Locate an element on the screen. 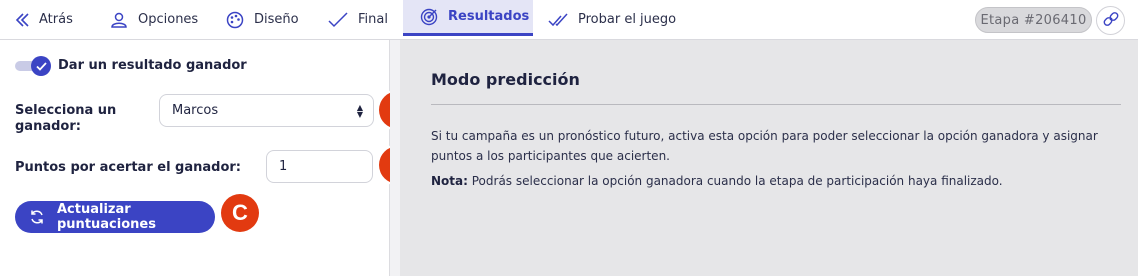 This screenshot has height=276, width=1138. winner-select-label: Selecciona un ganador: is located at coordinates (66, 118).